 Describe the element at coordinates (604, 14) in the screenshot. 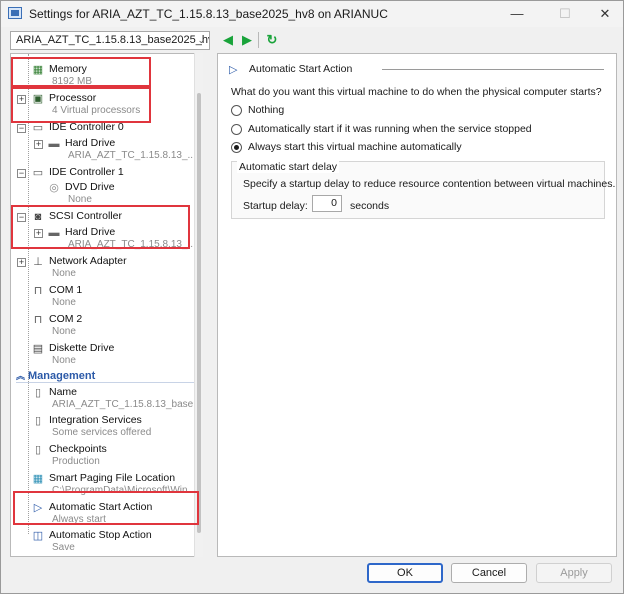

I see `close-button: ✕` at that location.